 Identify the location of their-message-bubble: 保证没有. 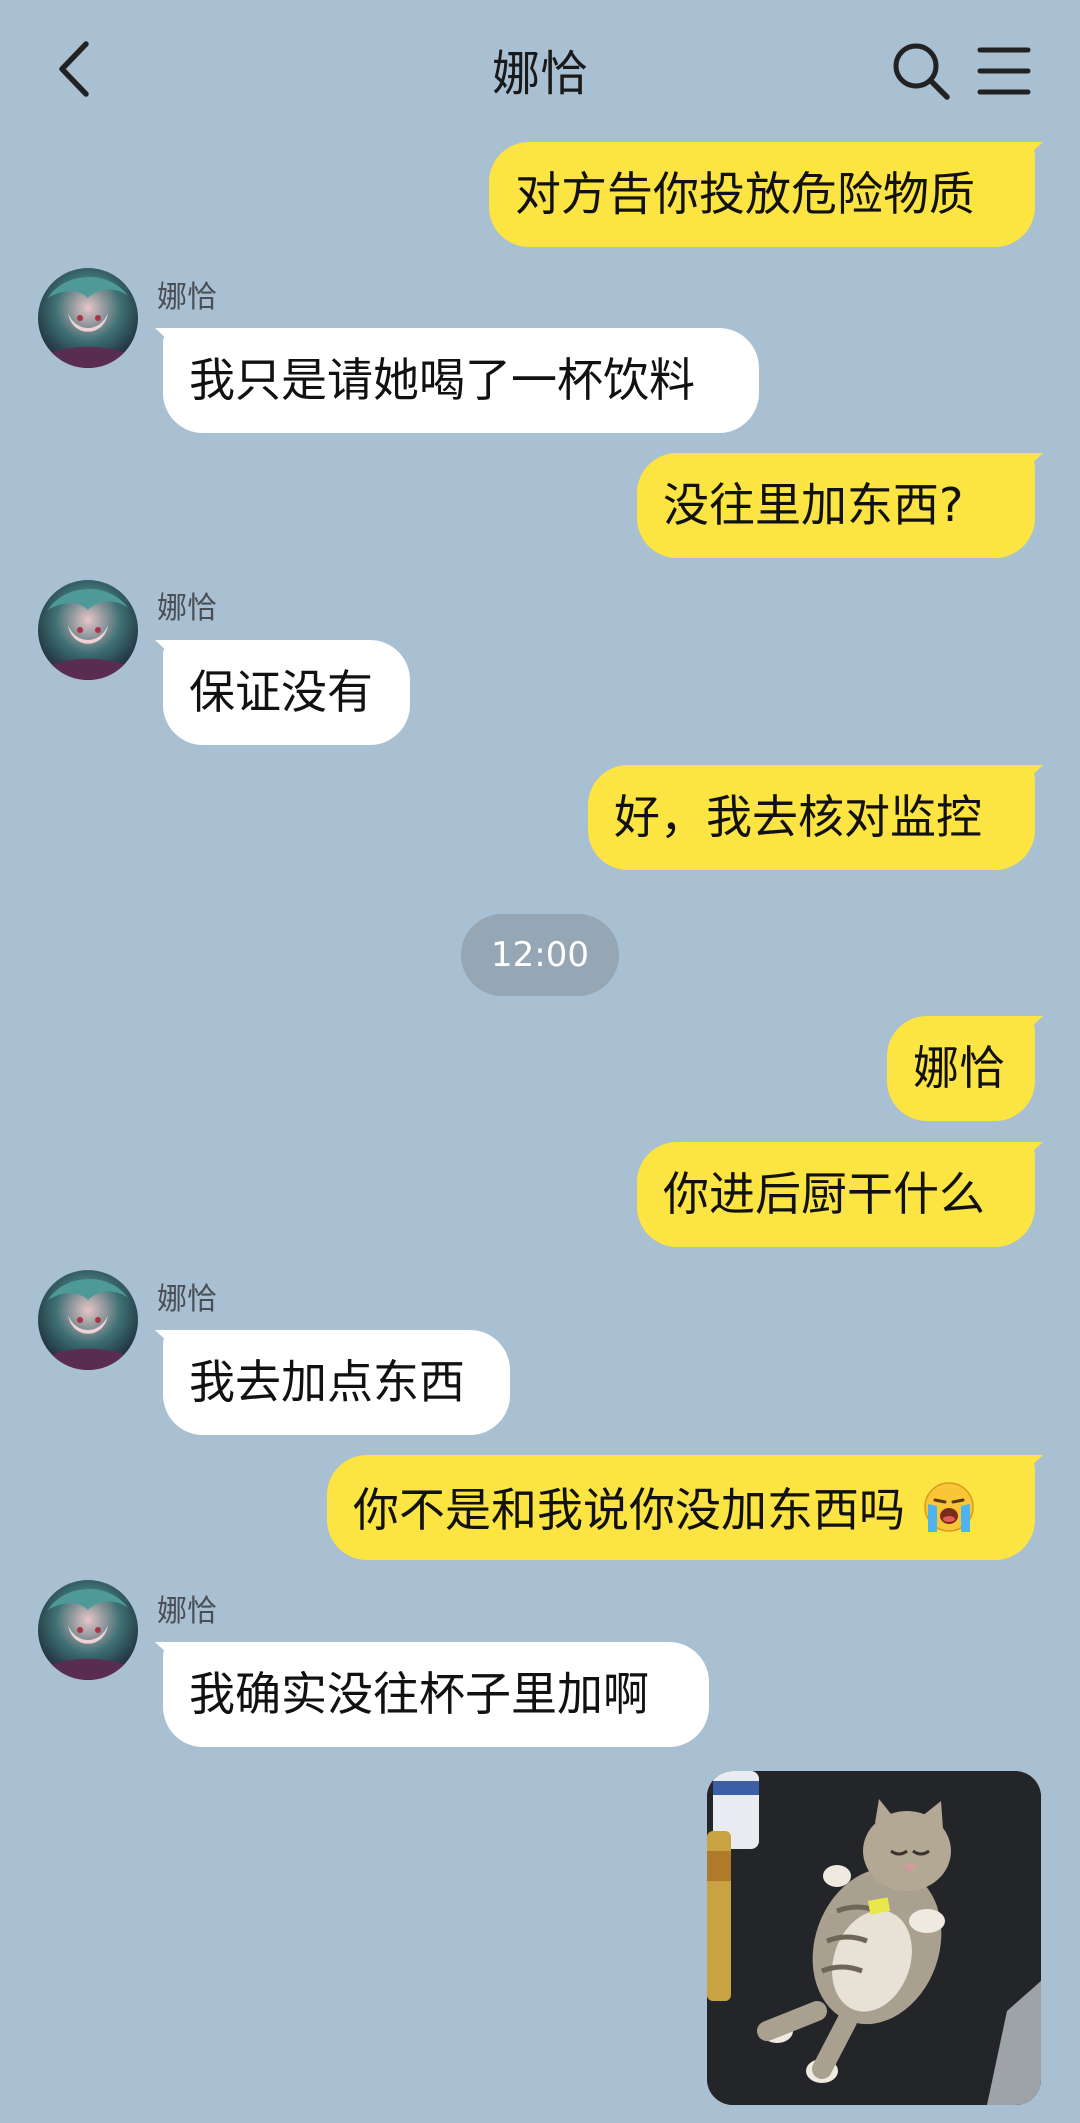
(286, 692).